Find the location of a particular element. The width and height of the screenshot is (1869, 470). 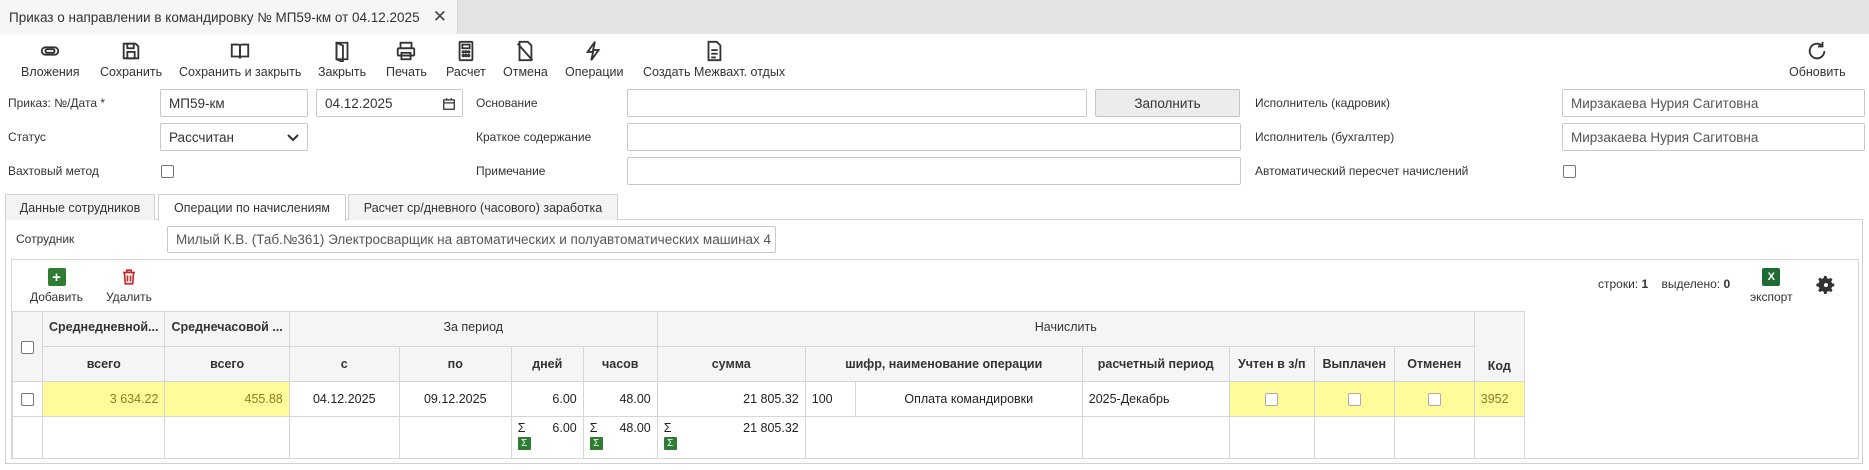

close-button: Закрыть is located at coordinates (342, 60).